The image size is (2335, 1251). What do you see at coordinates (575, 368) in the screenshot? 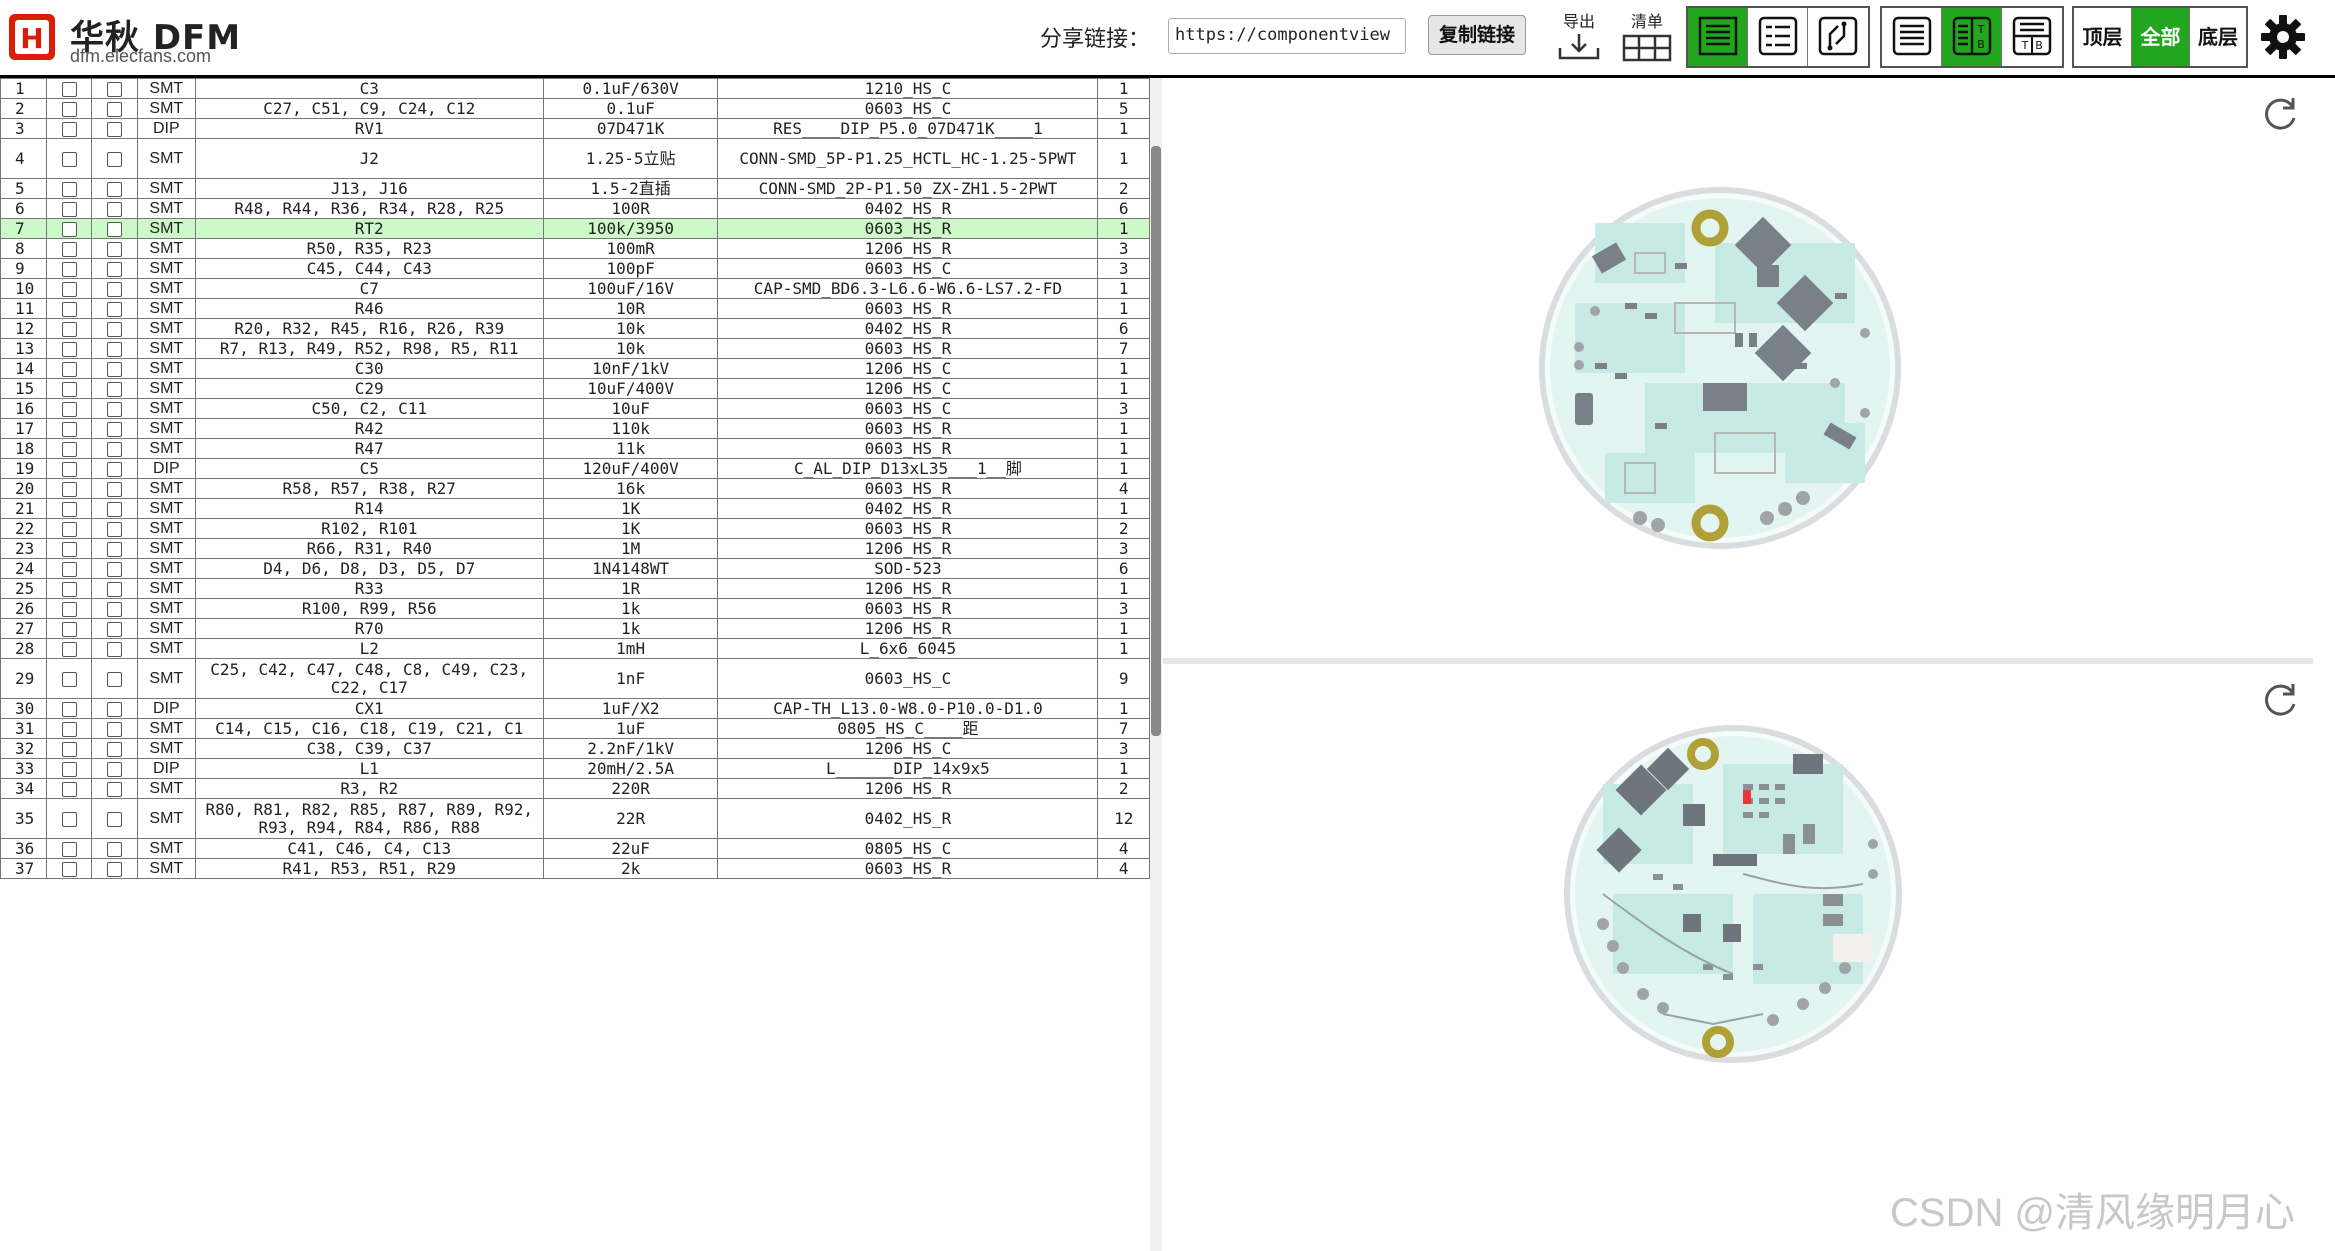
I see `bom-row: 14 SMT C30 10nF/1kV 1206_HS_C 1` at bounding box center [575, 368].